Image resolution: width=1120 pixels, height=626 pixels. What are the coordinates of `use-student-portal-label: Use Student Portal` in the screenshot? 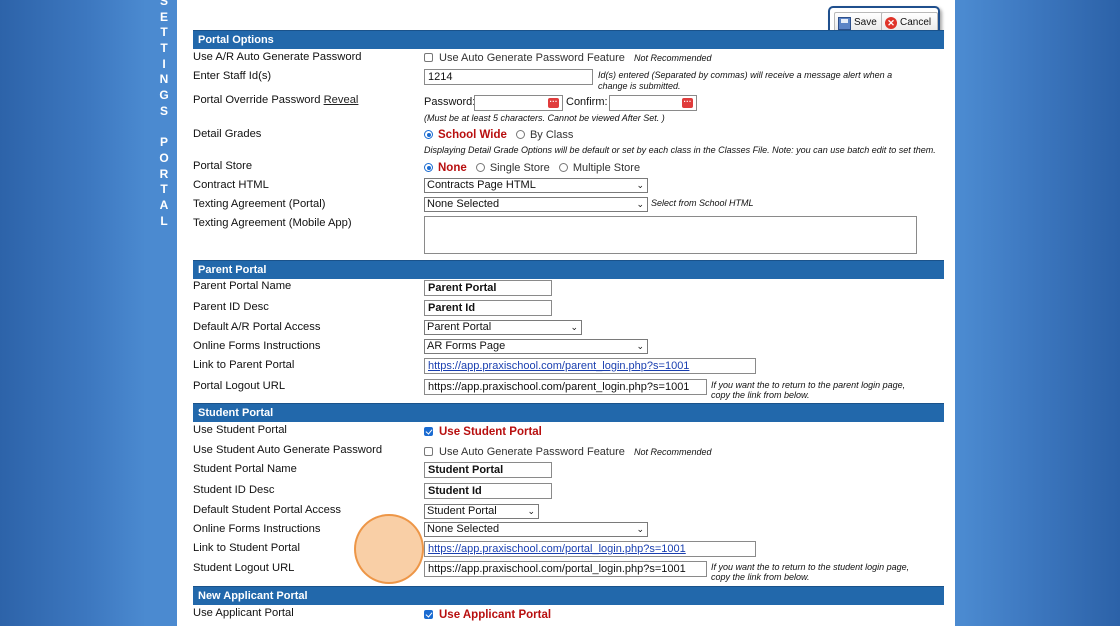 It's located at (240, 430).